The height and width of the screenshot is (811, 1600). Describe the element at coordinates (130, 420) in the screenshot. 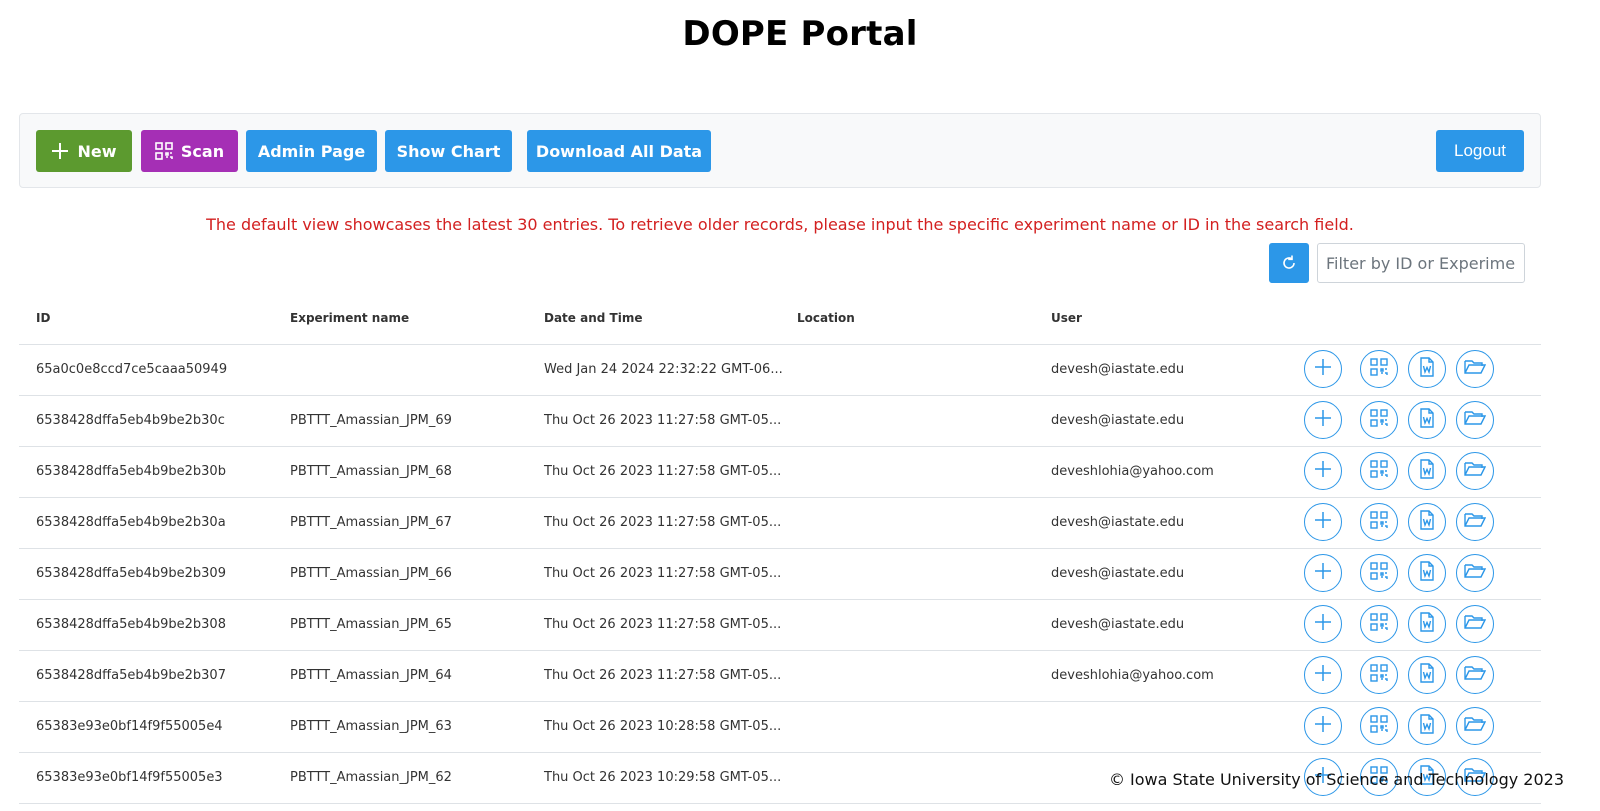

I see `cell-id: 6538428dffa5eb4b9be2b30c` at that location.